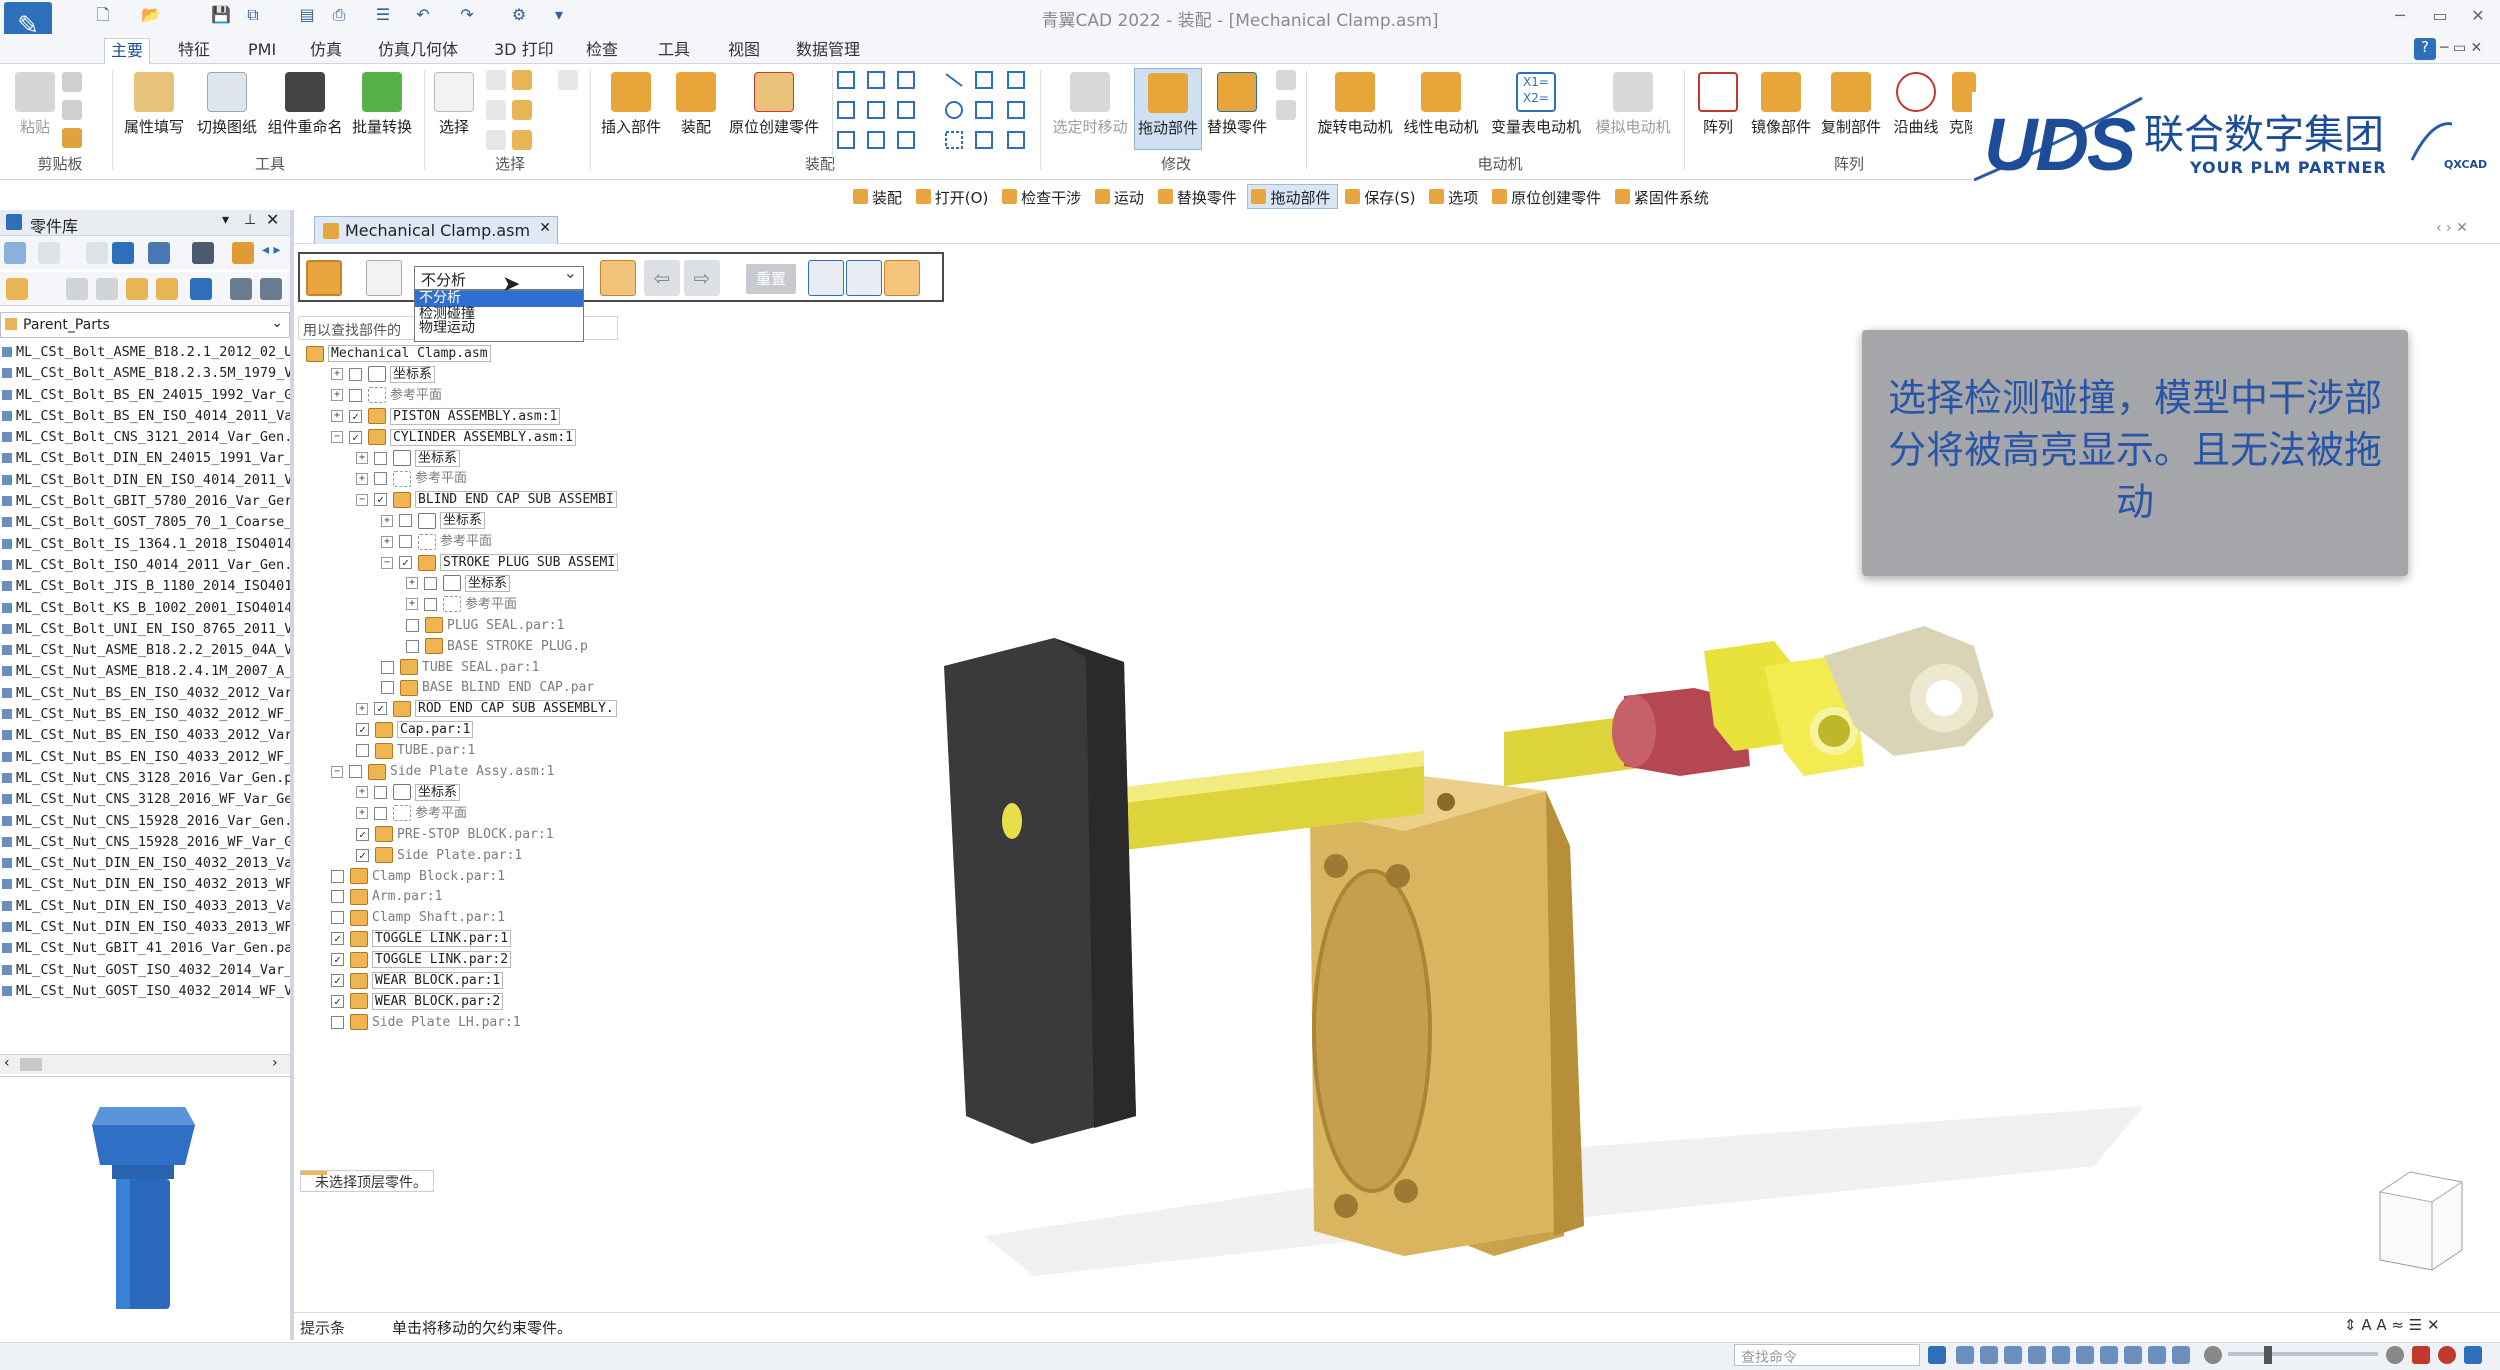  I want to click on status-tools-icon, so click(2473, 1355).